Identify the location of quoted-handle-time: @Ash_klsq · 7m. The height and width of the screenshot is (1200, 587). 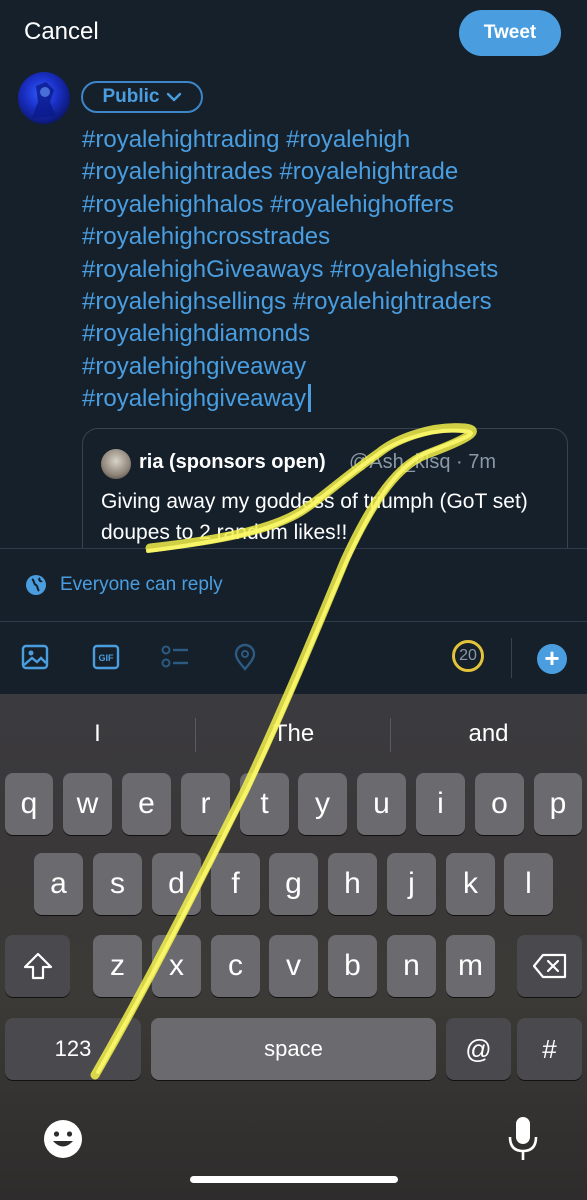
(423, 462).